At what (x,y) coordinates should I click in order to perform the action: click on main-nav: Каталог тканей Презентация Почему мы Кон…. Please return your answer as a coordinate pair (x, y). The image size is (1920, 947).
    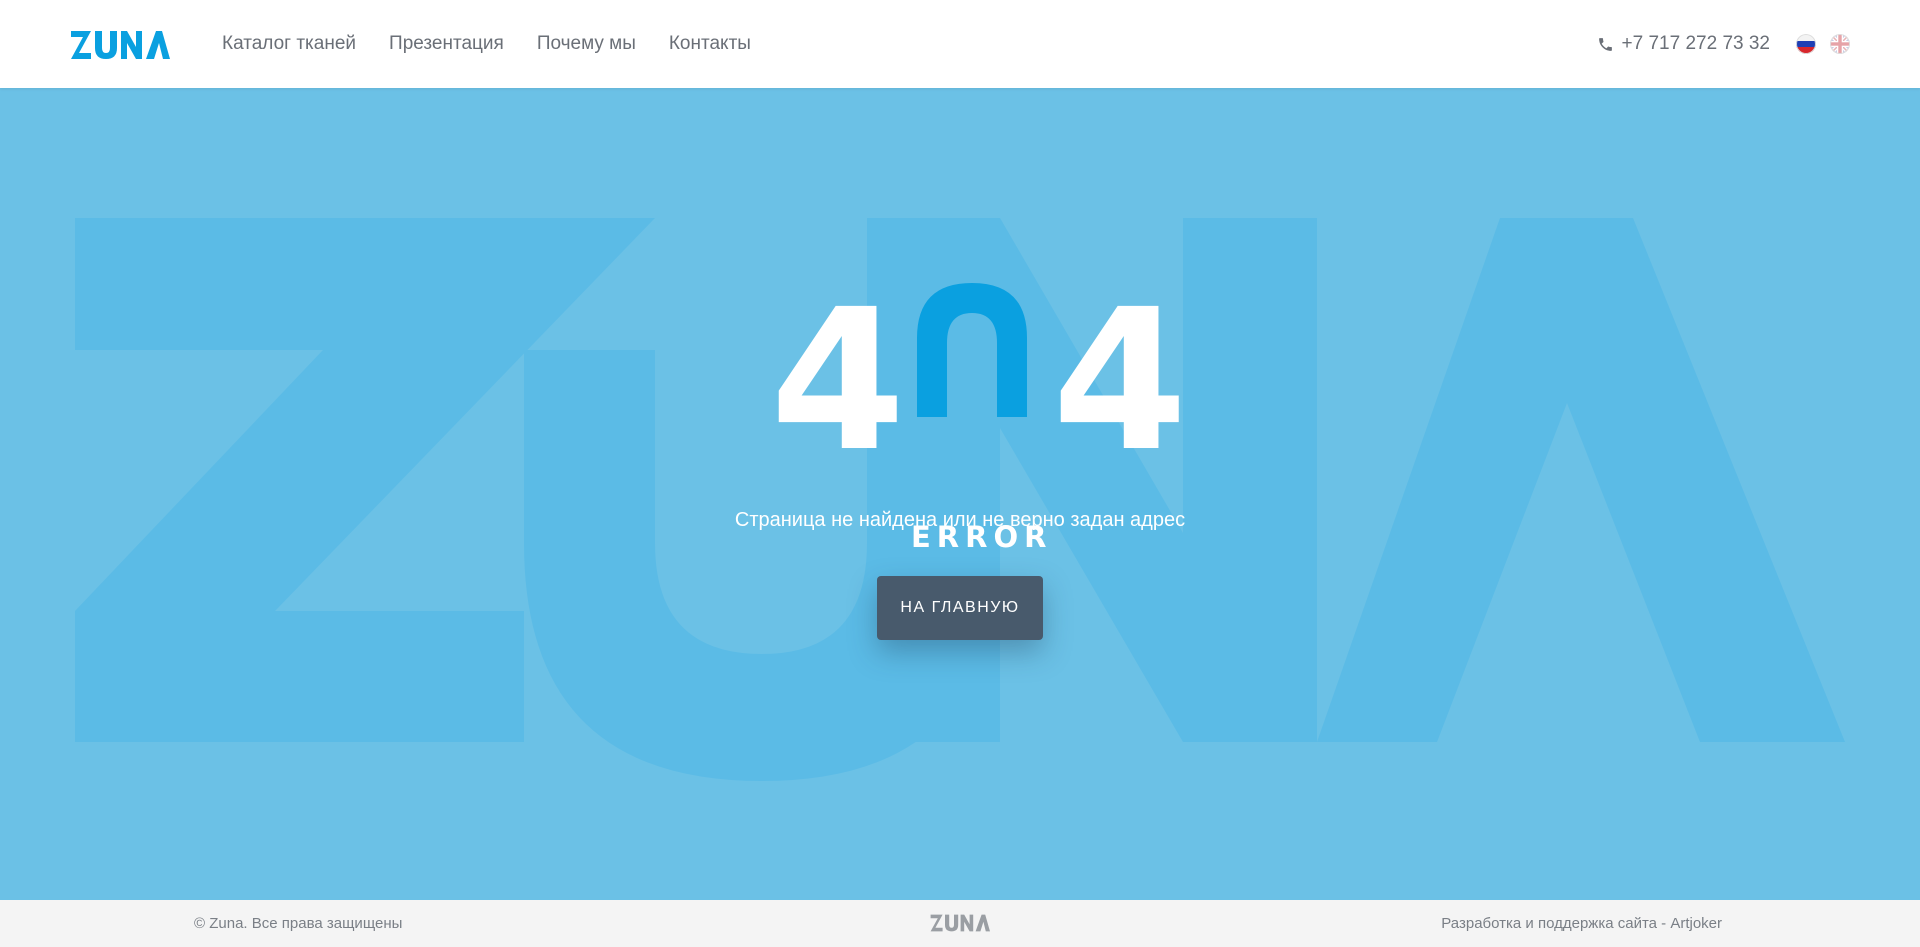
    Looking at the image, I should click on (486, 44).